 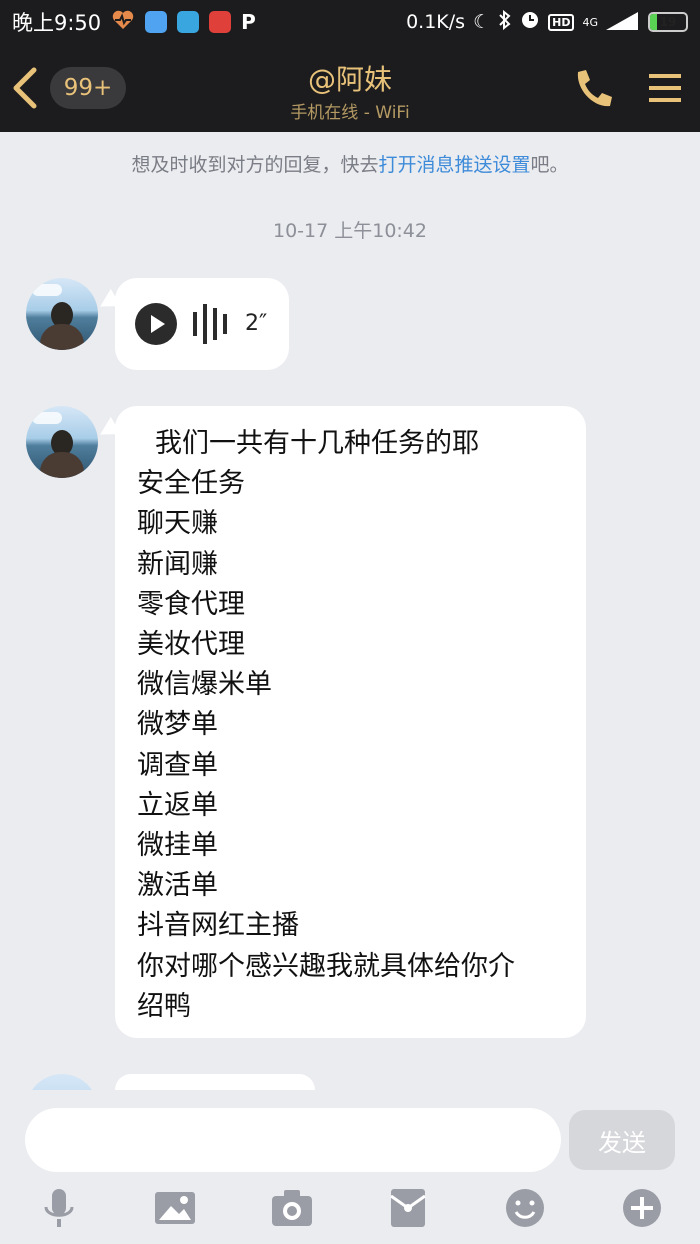 I want to click on menu-button, so click(x=665, y=88).